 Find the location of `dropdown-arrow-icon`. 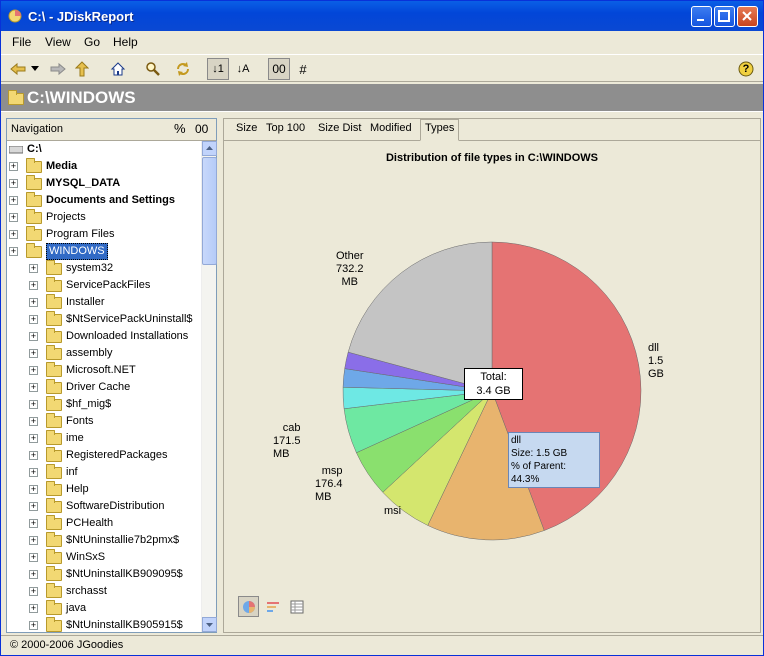

dropdown-arrow-icon is located at coordinates (35, 68).